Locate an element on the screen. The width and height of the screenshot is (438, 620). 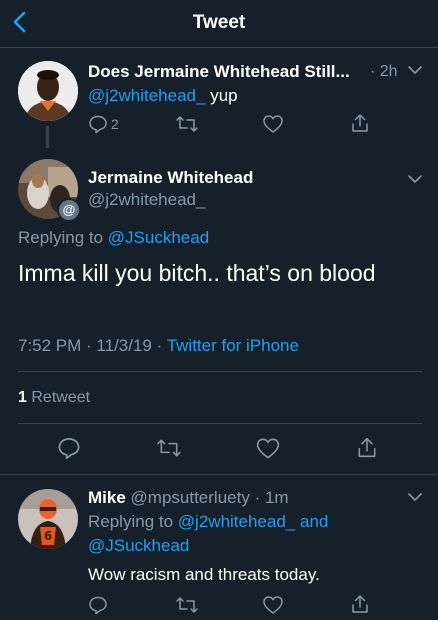
main-handle: @j2whitehead_ is located at coordinates (146, 200).